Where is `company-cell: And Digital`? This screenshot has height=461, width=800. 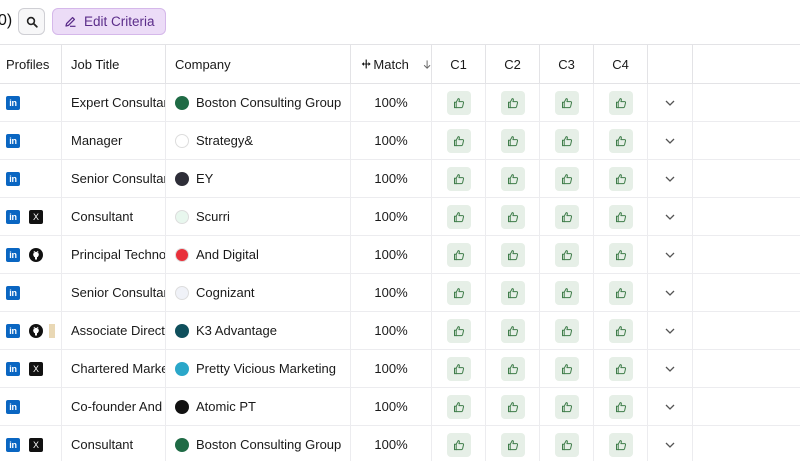 company-cell: And Digital is located at coordinates (257, 254).